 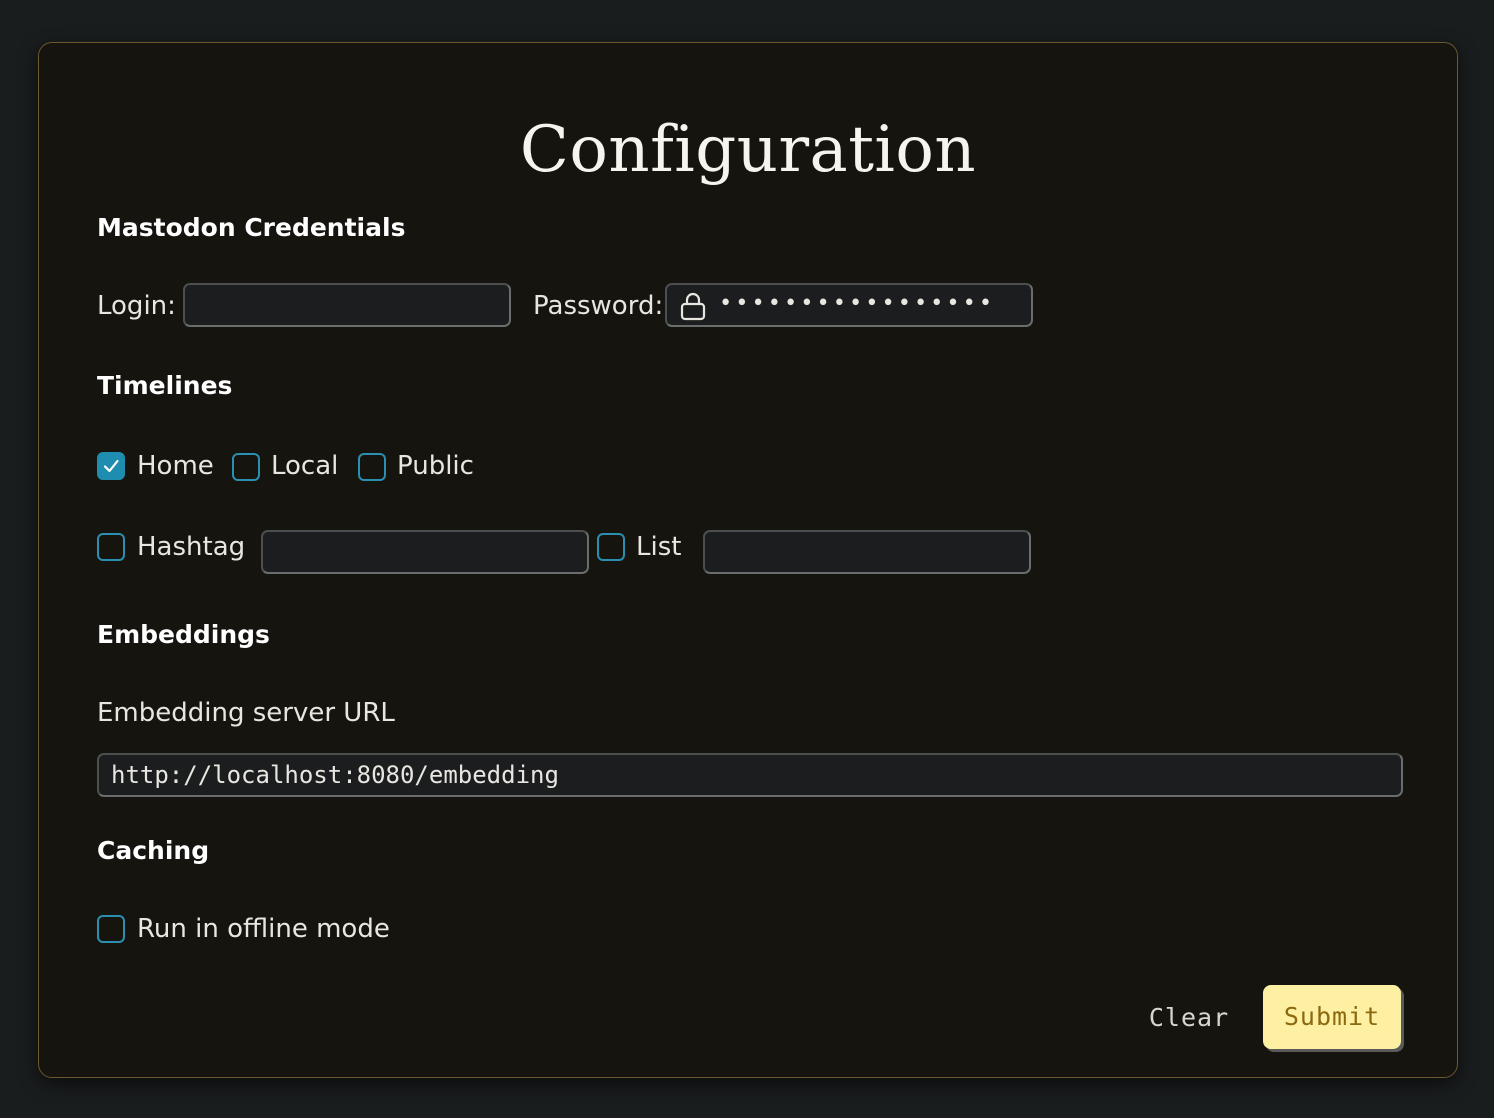 What do you see at coordinates (111, 929) in the screenshot?
I see `offline-mode-checkbox` at bounding box center [111, 929].